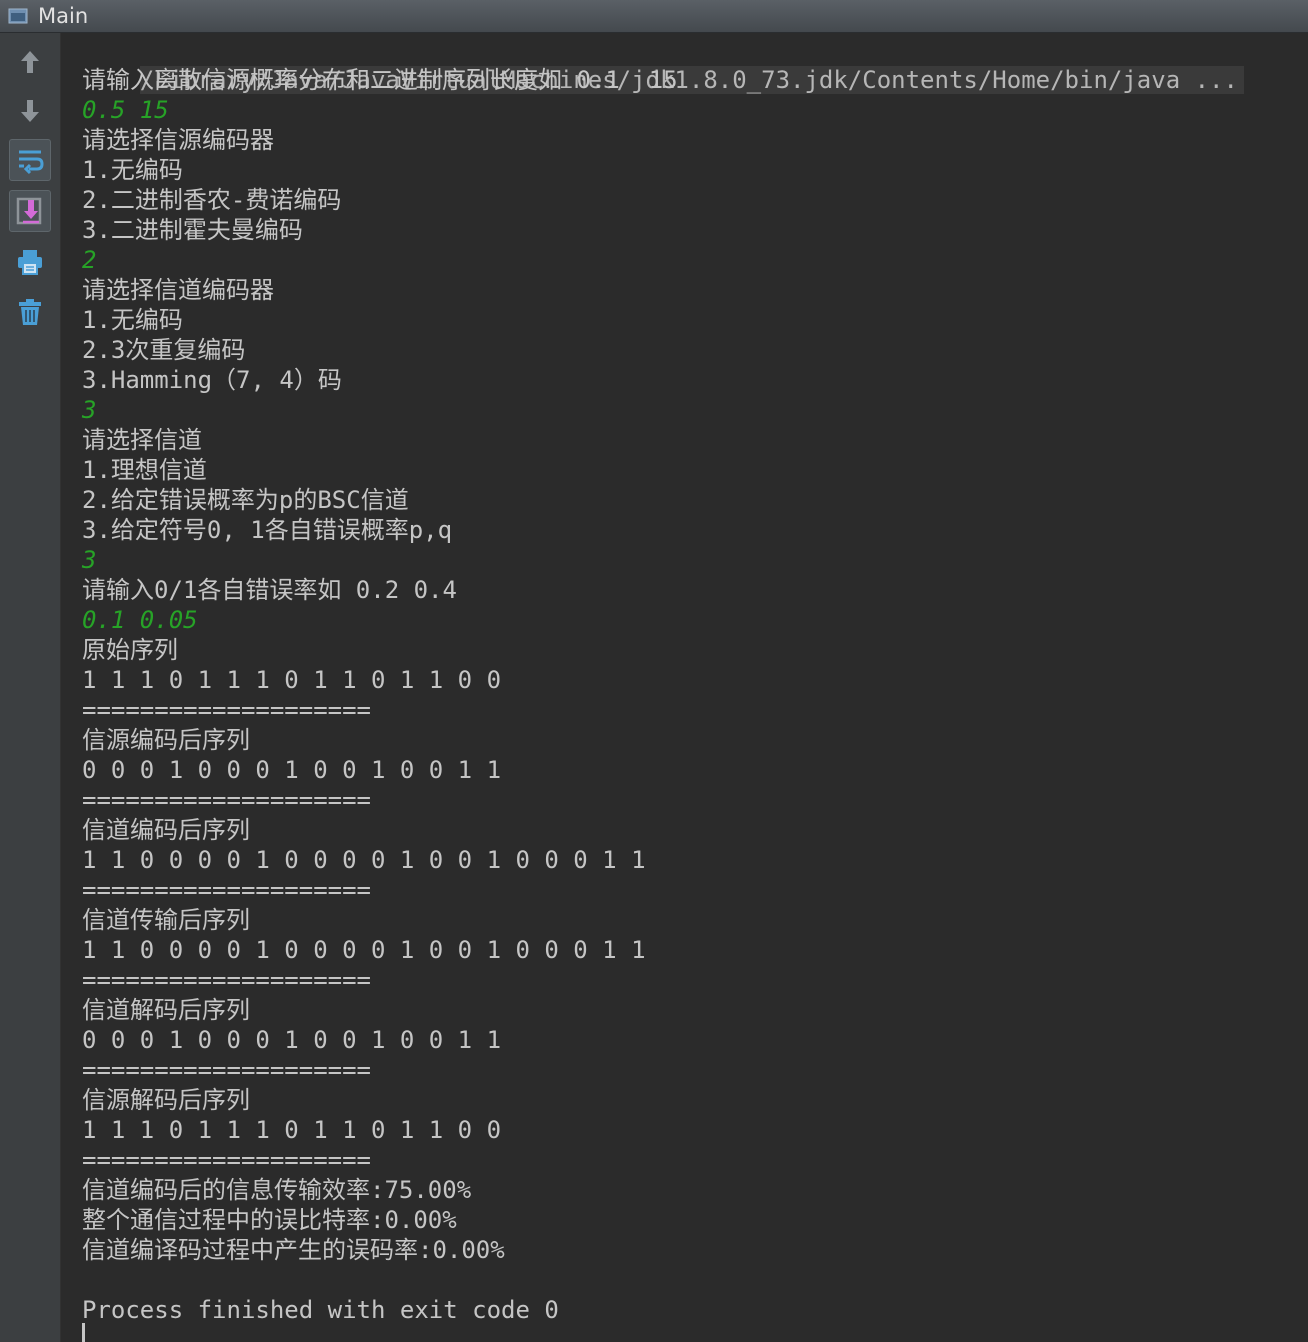 The width and height of the screenshot is (1308, 1342). I want to click on output-line: 信道解码后序列, so click(166, 1010).